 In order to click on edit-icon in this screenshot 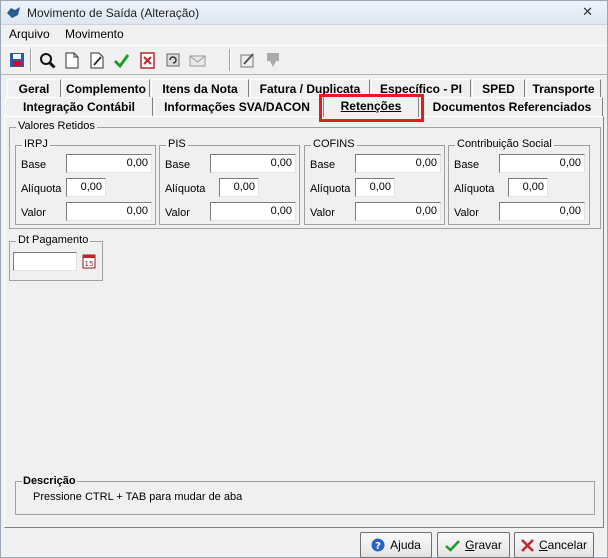, I will do `click(97, 60)`.